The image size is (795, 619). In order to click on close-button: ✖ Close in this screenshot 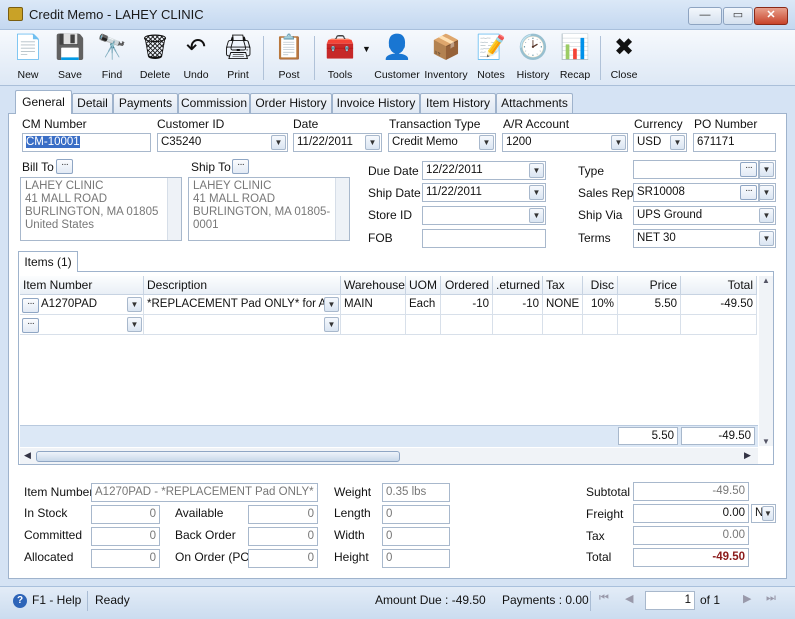, I will do `click(624, 58)`.